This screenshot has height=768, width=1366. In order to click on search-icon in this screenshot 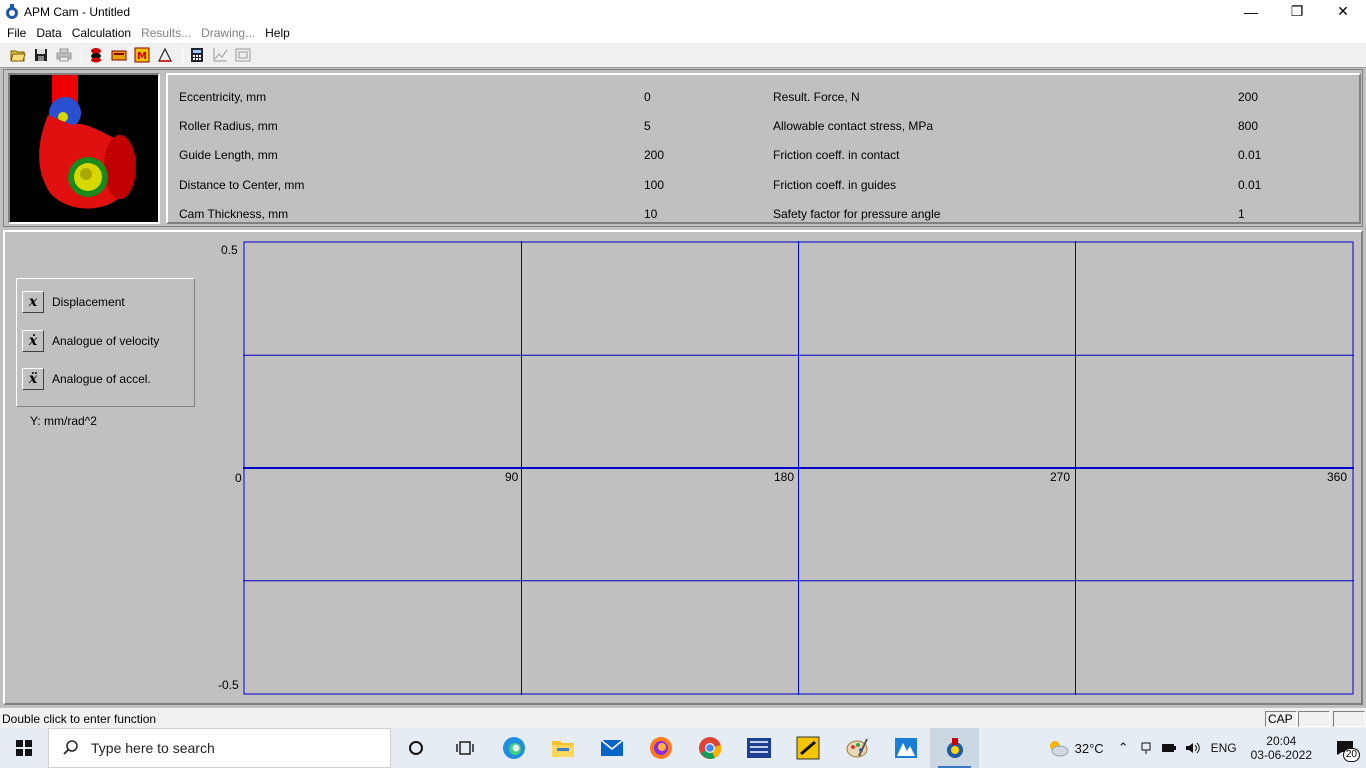, I will do `click(70, 747)`.